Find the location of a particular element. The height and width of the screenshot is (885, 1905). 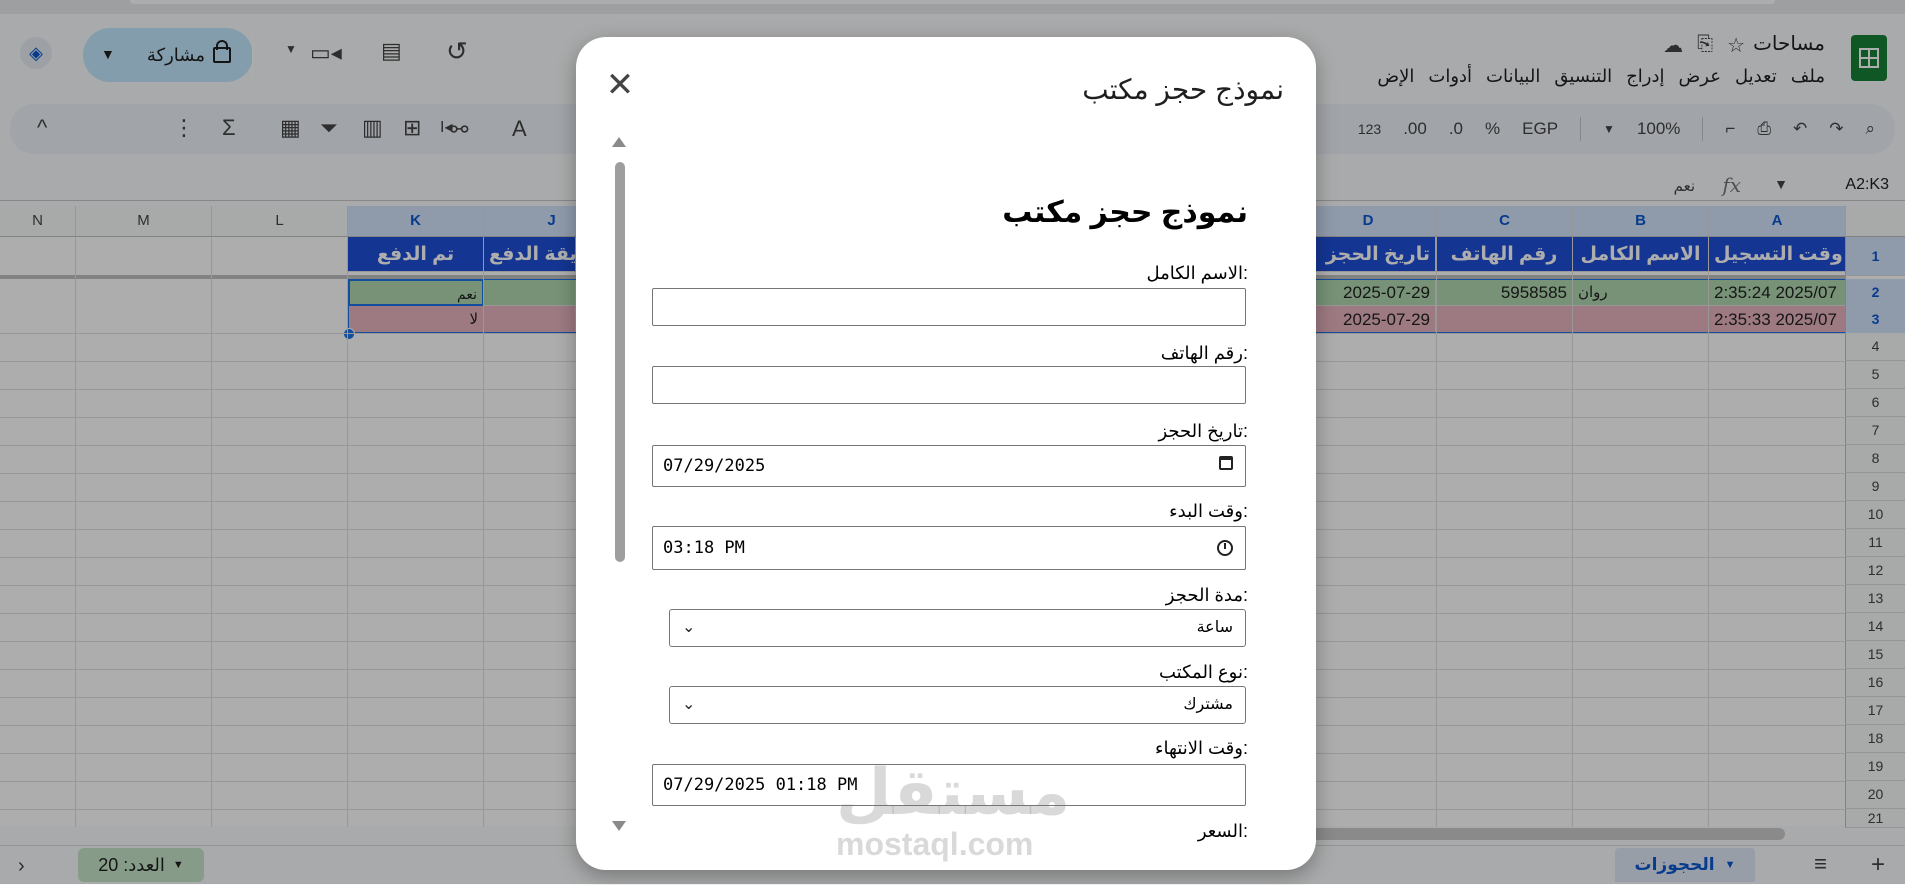

duration-select: ساعة ⌄ is located at coordinates (957, 628).